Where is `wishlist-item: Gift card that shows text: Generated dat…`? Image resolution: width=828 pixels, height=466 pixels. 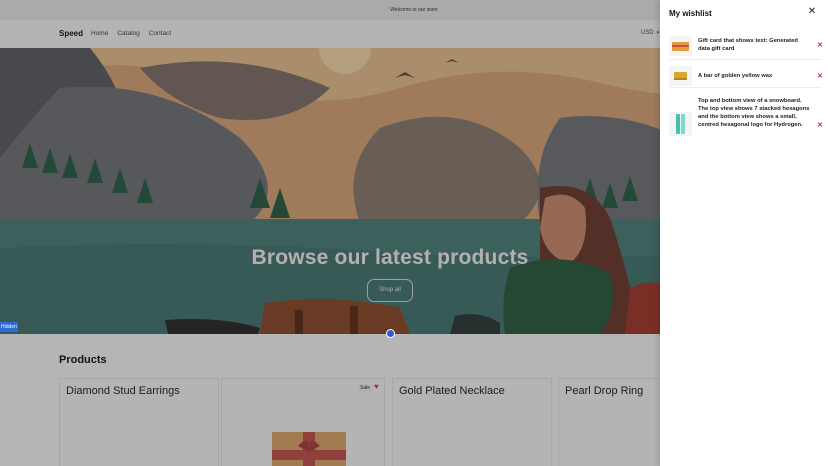 wishlist-item: Gift card that shows text: Generated dat… is located at coordinates (746, 47).